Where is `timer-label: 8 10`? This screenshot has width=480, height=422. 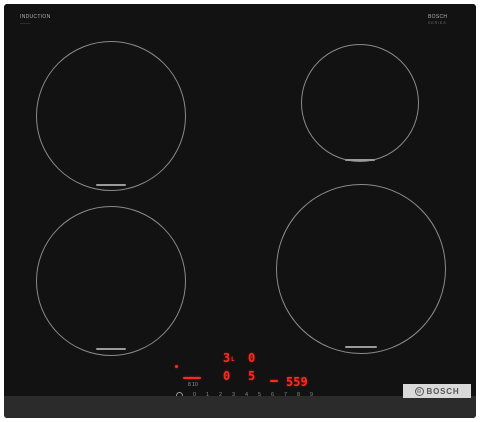 timer-label: 8 10 is located at coordinates (193, 385).